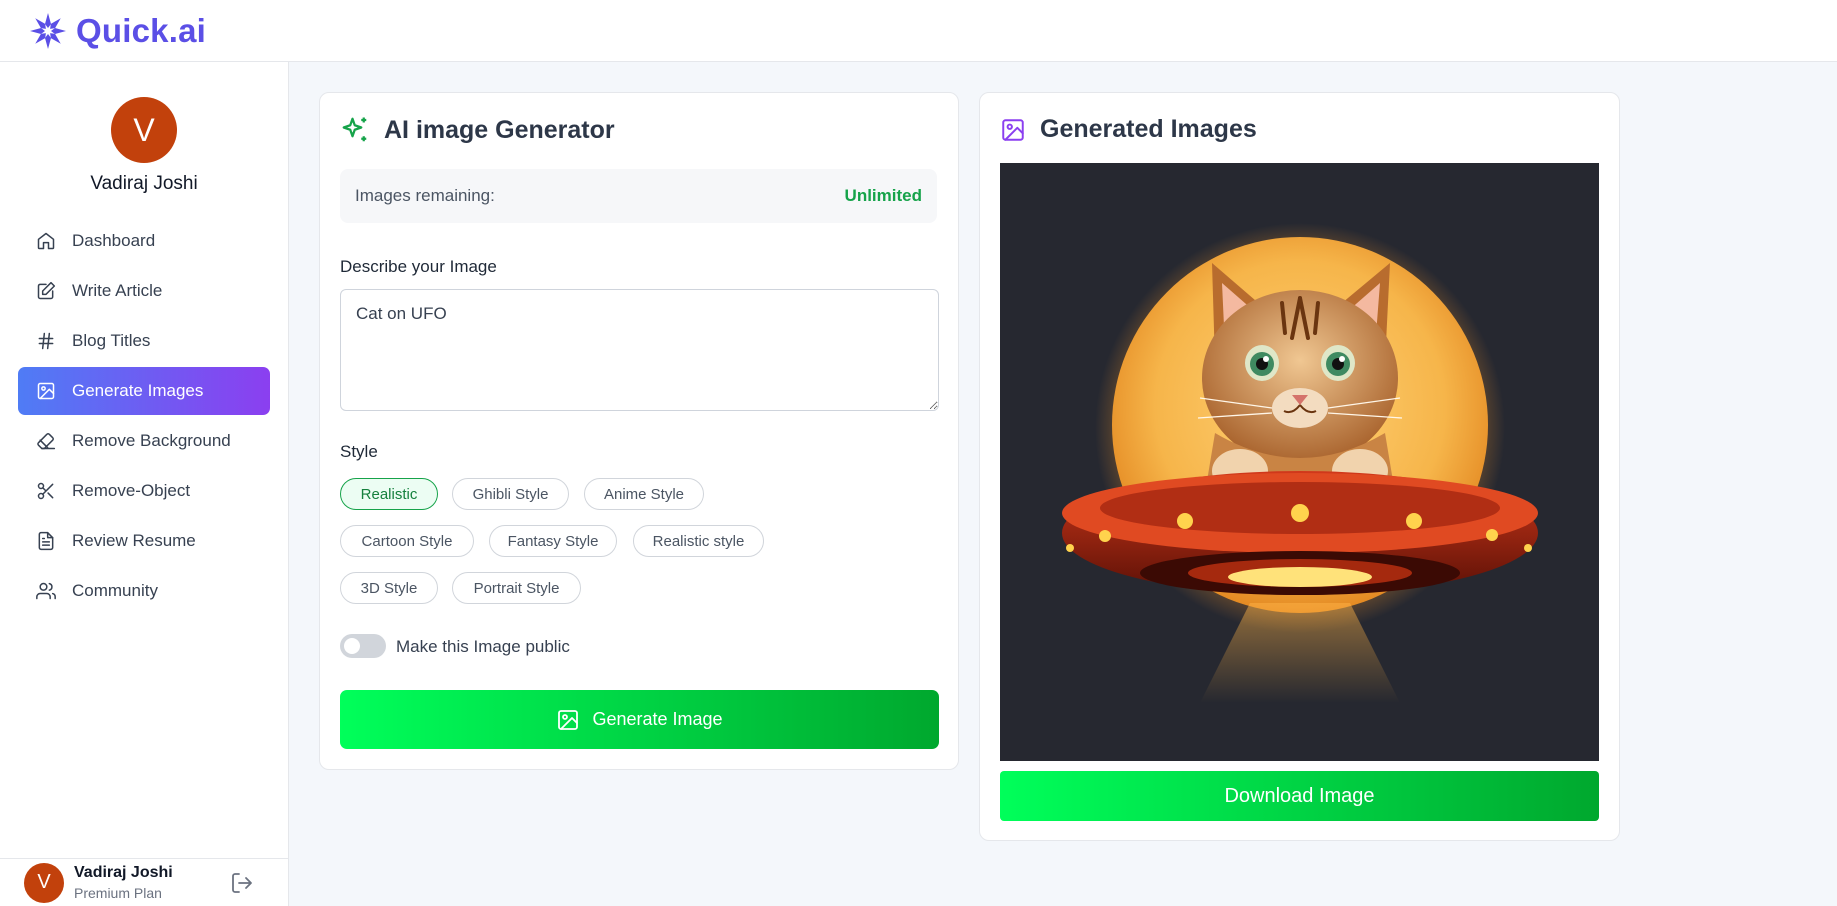 This screenshot has height=906, width=1837. What do you see at coordinates (1148, 129) in the screenshot?
I see `generated-images-title-text: Generated Images` at bounding box center [1148, 129].